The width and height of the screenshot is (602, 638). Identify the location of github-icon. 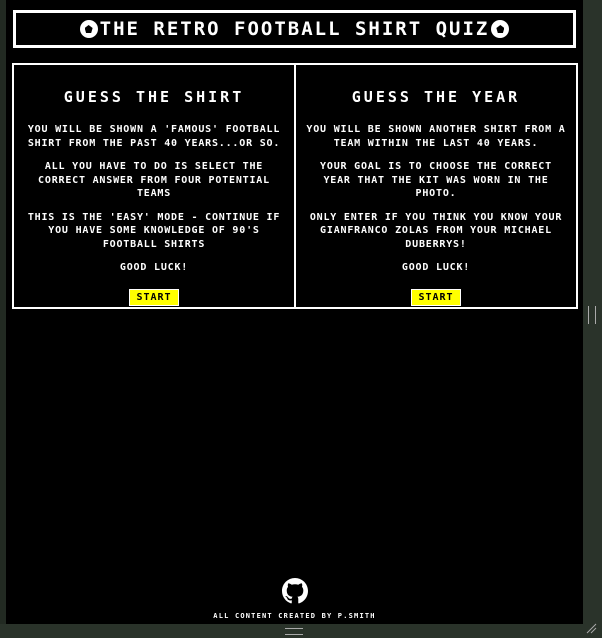
(294, 591).